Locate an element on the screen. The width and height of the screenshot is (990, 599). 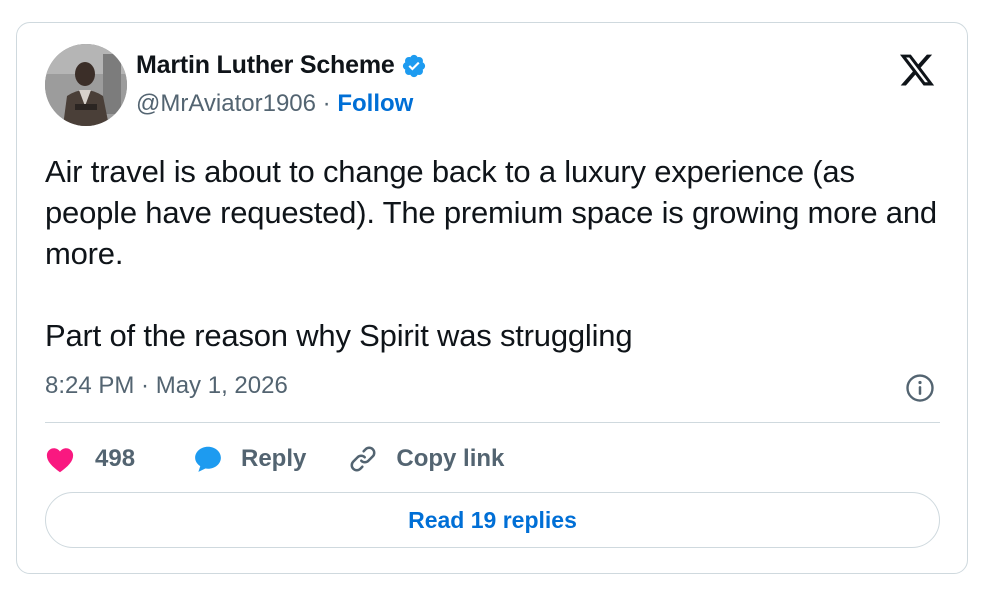
speech-bubble-icon is located at coordinates (208, 459).